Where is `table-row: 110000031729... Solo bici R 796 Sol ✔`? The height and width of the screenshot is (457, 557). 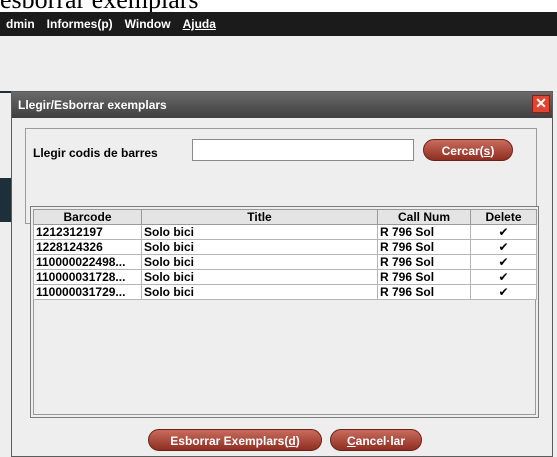 table-row: 110000031729... Solo bici R 796 Sol ✔ is located at coordinates (285, 292).